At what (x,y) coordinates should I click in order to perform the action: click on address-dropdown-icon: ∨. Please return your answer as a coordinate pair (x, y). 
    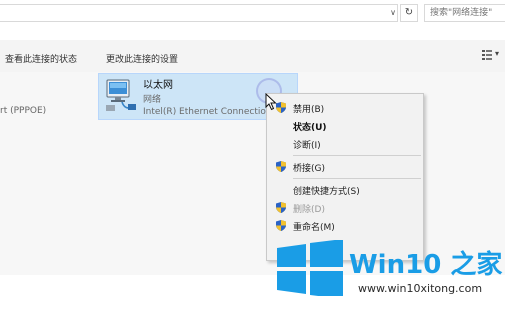
    Looking at the image, I should click on (393, 13).